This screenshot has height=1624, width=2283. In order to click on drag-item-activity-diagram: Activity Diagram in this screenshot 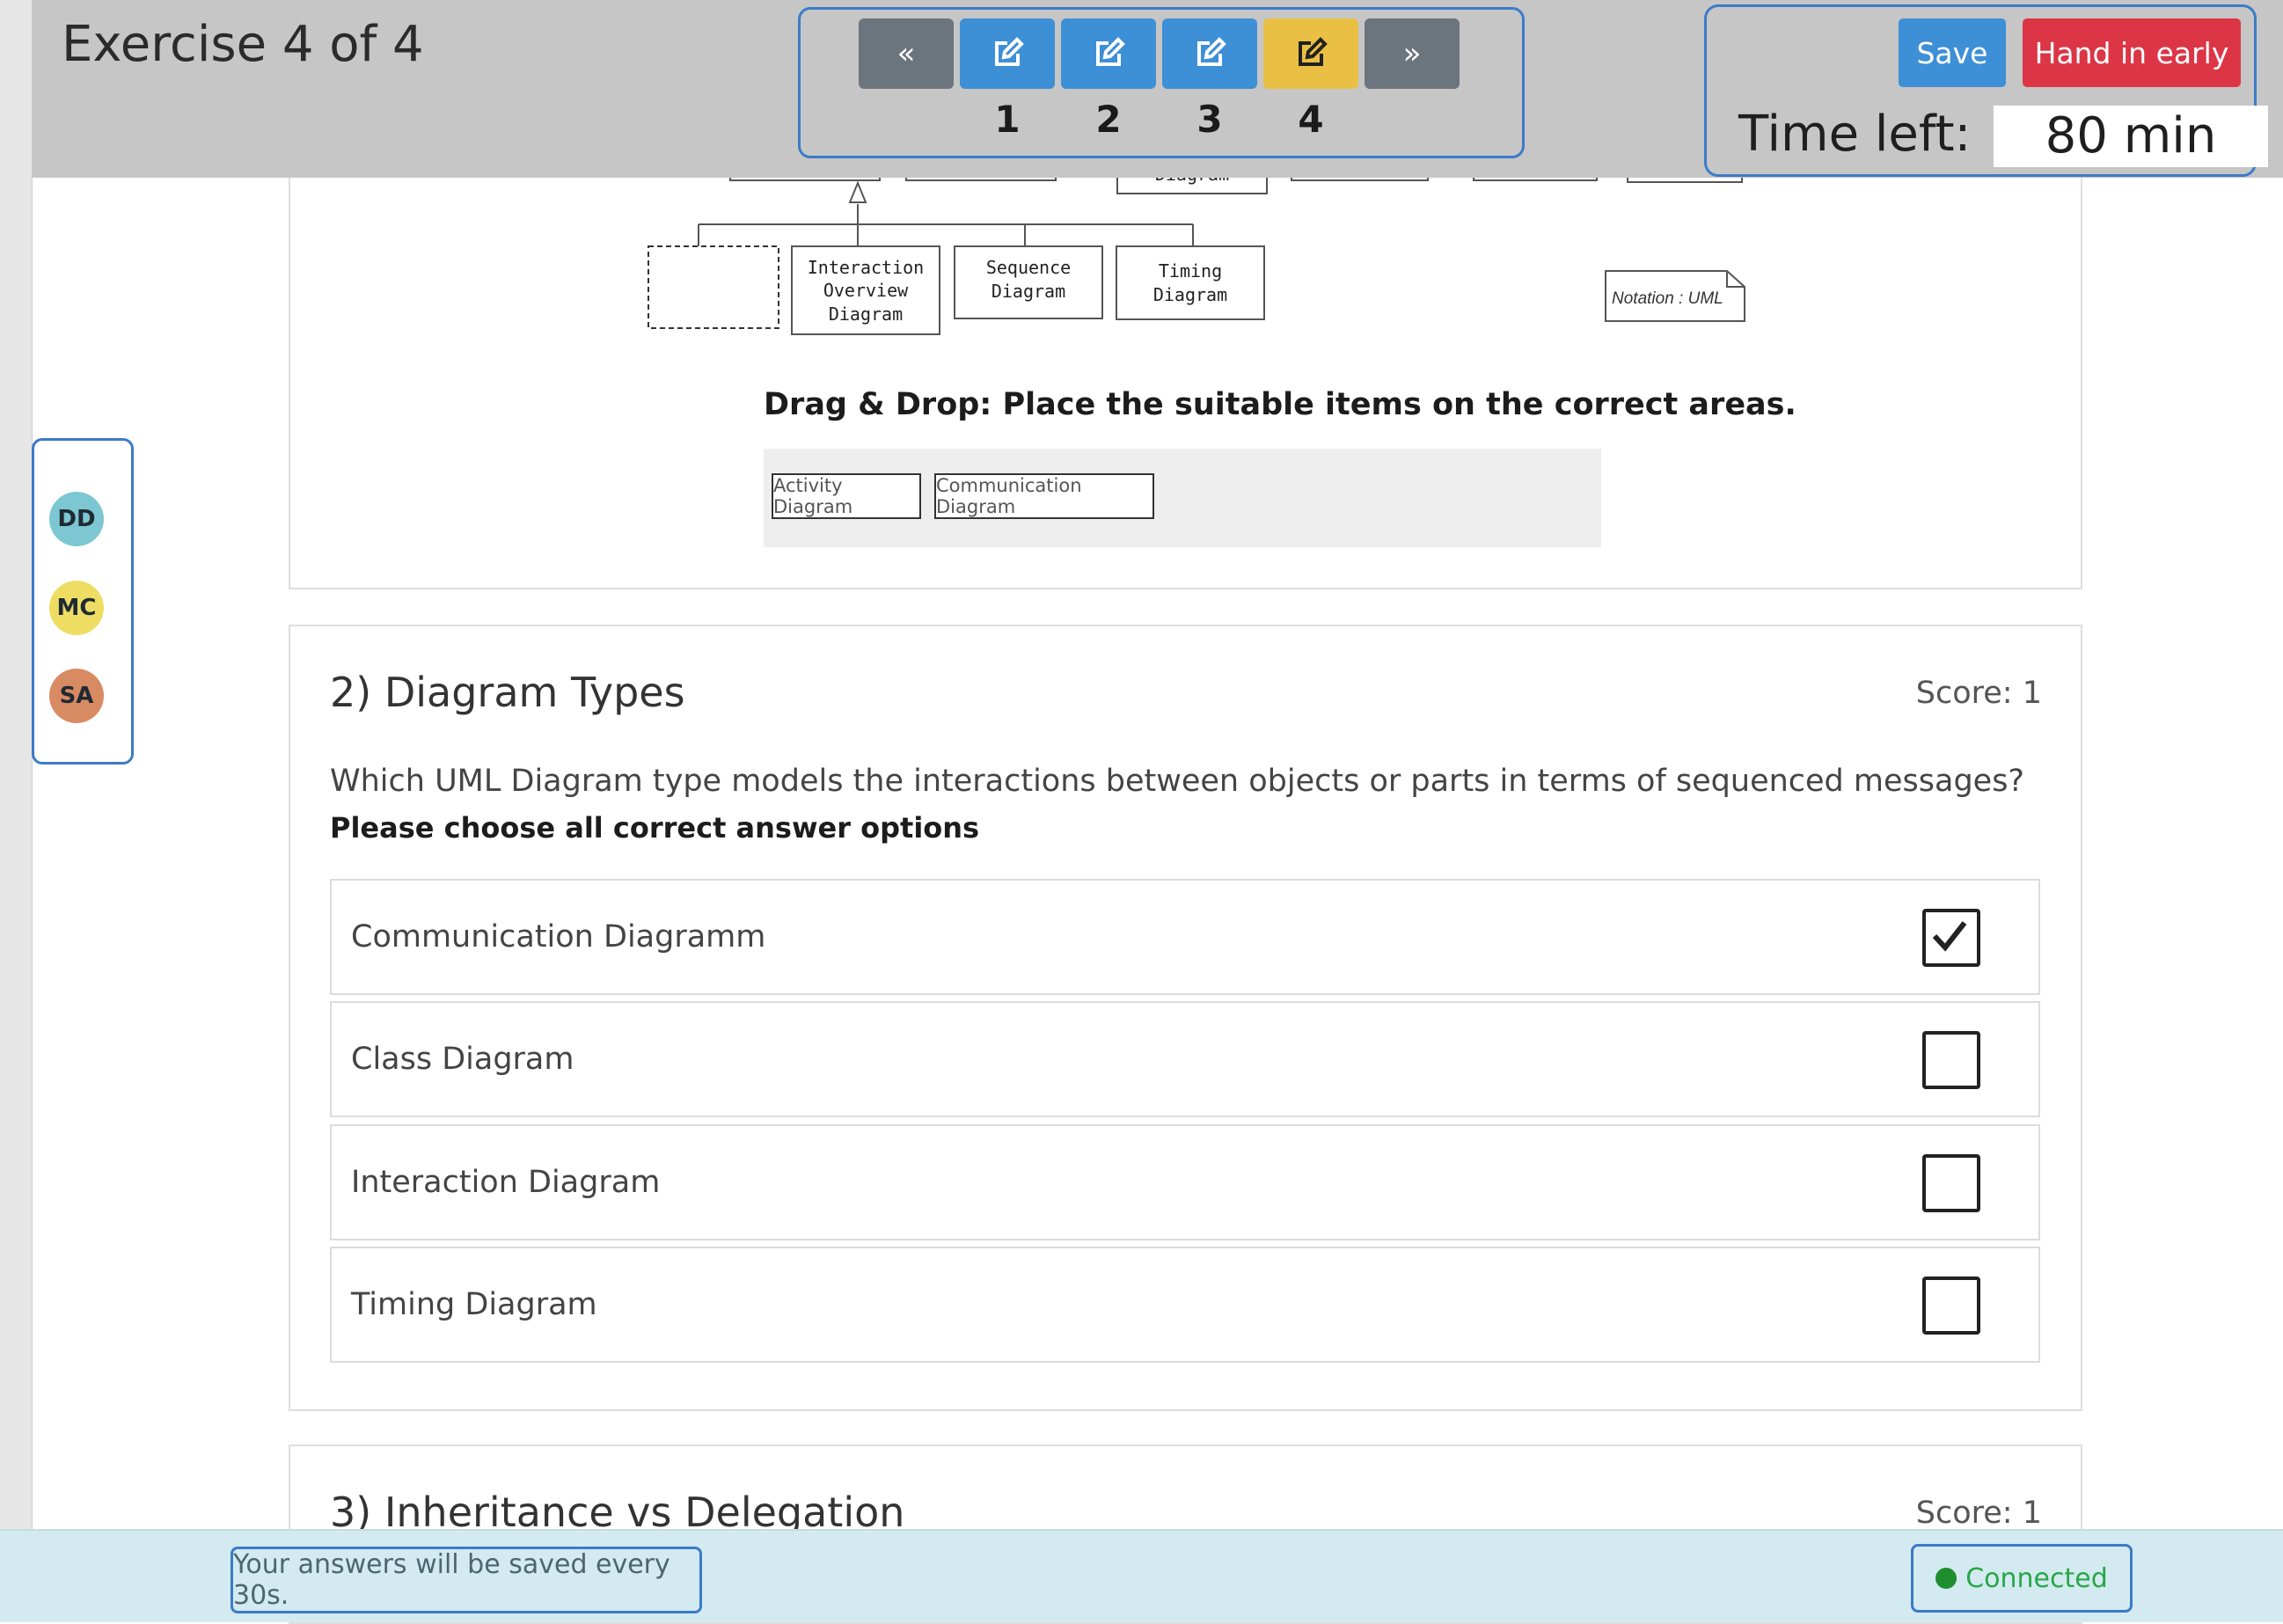, I will do `click(846, 496)`.